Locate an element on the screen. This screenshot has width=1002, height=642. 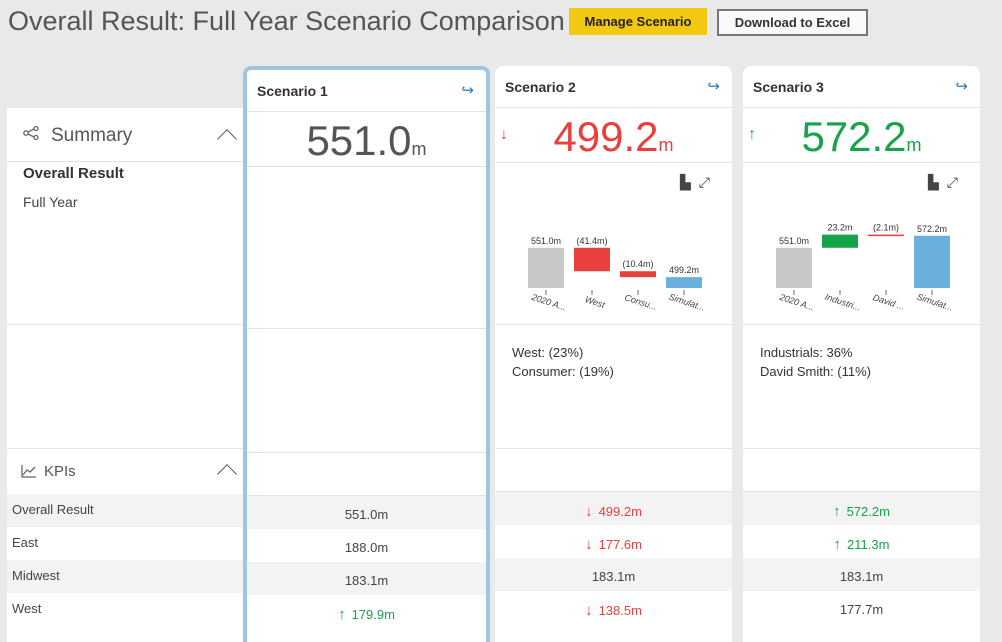
kpi-cell: ↑ 179.9m is located at coordinates (366, 611).